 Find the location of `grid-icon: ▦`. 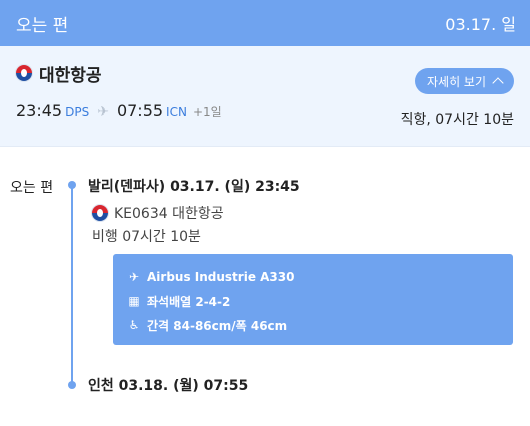

grid-icon: ▦ is located at coordinates (134, 301).